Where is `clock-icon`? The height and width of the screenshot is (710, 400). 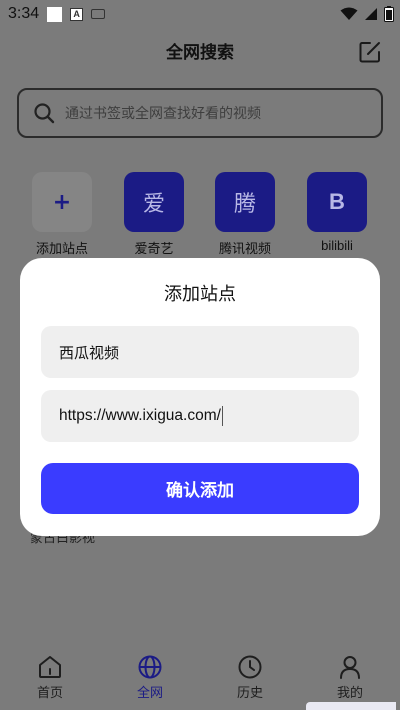
clock-icon is located at coordinates (250, 667).